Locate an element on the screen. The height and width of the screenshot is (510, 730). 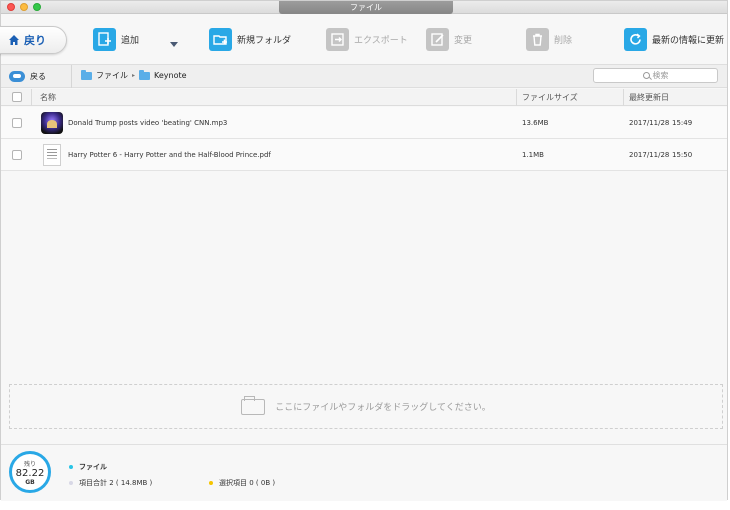
add-button: 追加 is located at coordinates (116, 39).